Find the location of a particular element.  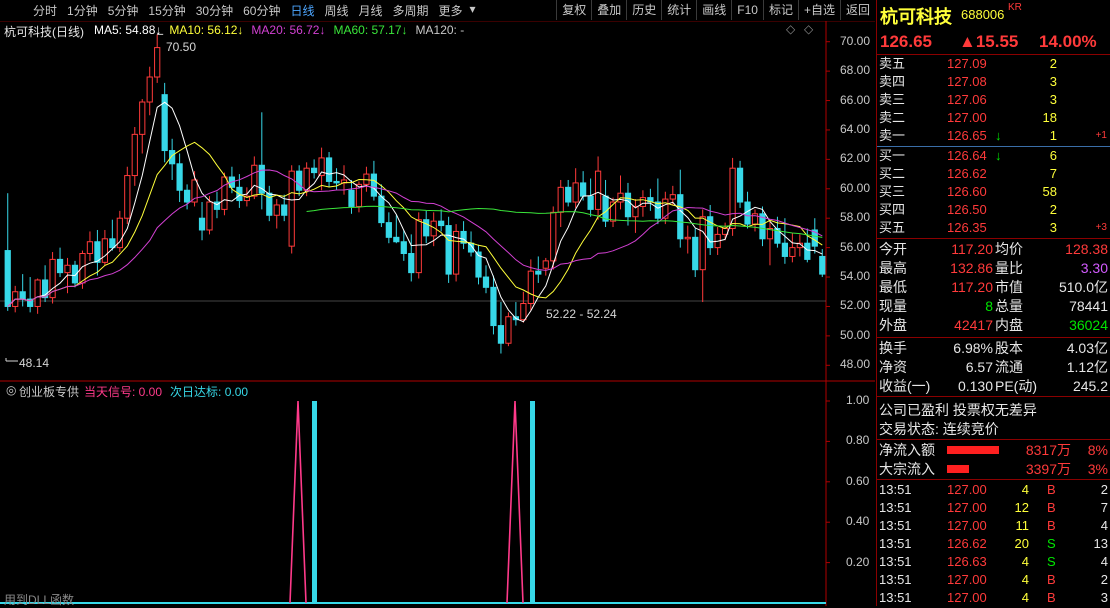

toolbar-button: 标记 is located at coordinates (780, 10).